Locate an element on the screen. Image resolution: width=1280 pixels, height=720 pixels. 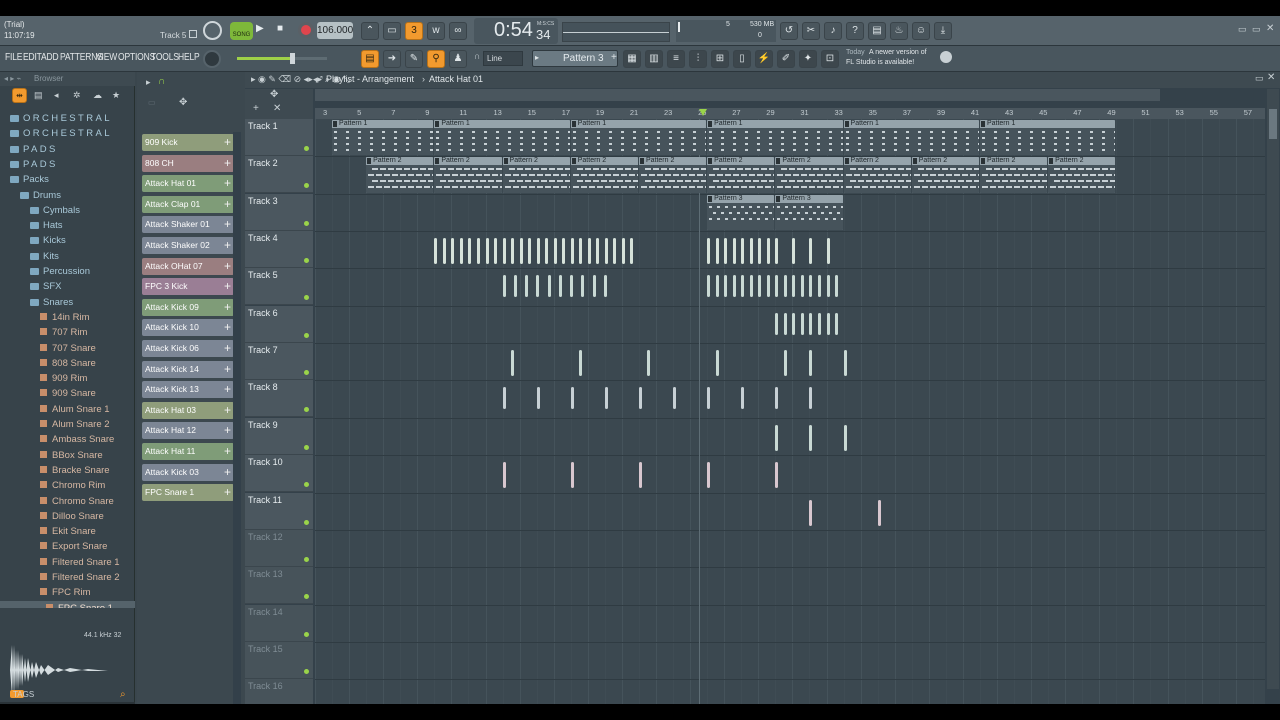
pattern-clip: Pattern 3 is located at coordinates (741, 212).